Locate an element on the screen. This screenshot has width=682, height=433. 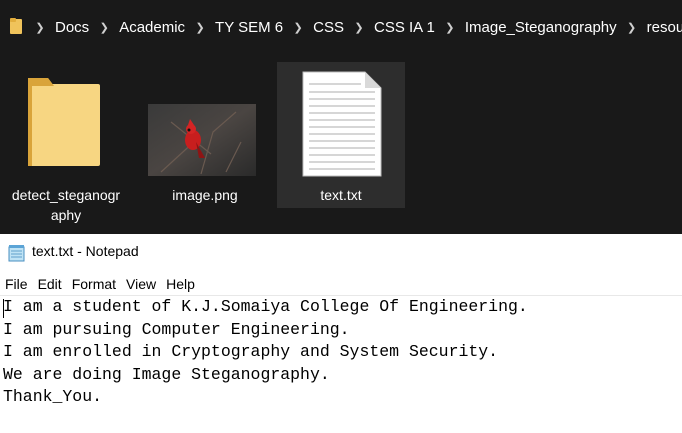
text-file-icon is located at coordinates (342, 124).